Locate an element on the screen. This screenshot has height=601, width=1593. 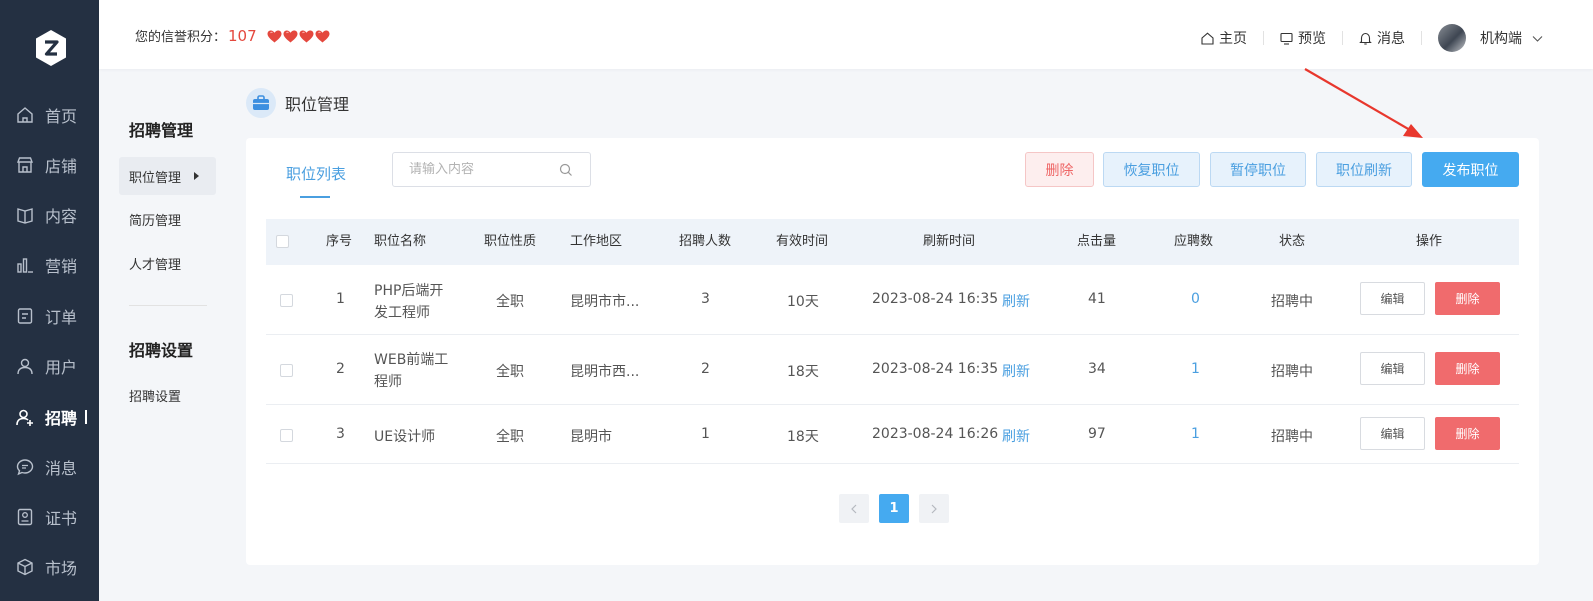
column-header: 应聘数 is located at coordinates (1194, 241).